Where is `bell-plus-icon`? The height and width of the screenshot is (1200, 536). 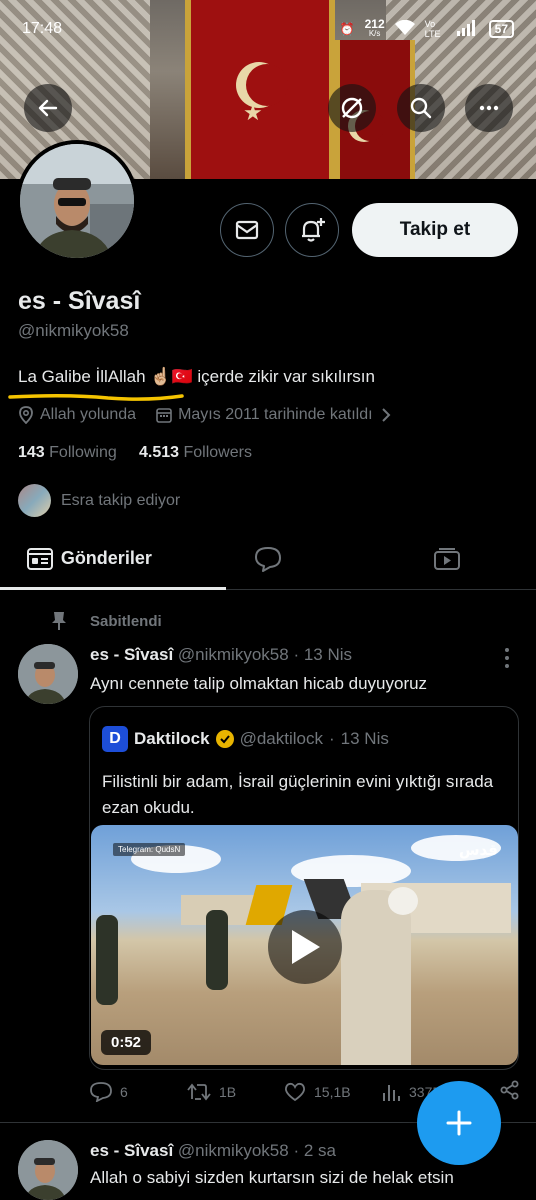
bell-plus-icon is located at coordinates (313, 230).